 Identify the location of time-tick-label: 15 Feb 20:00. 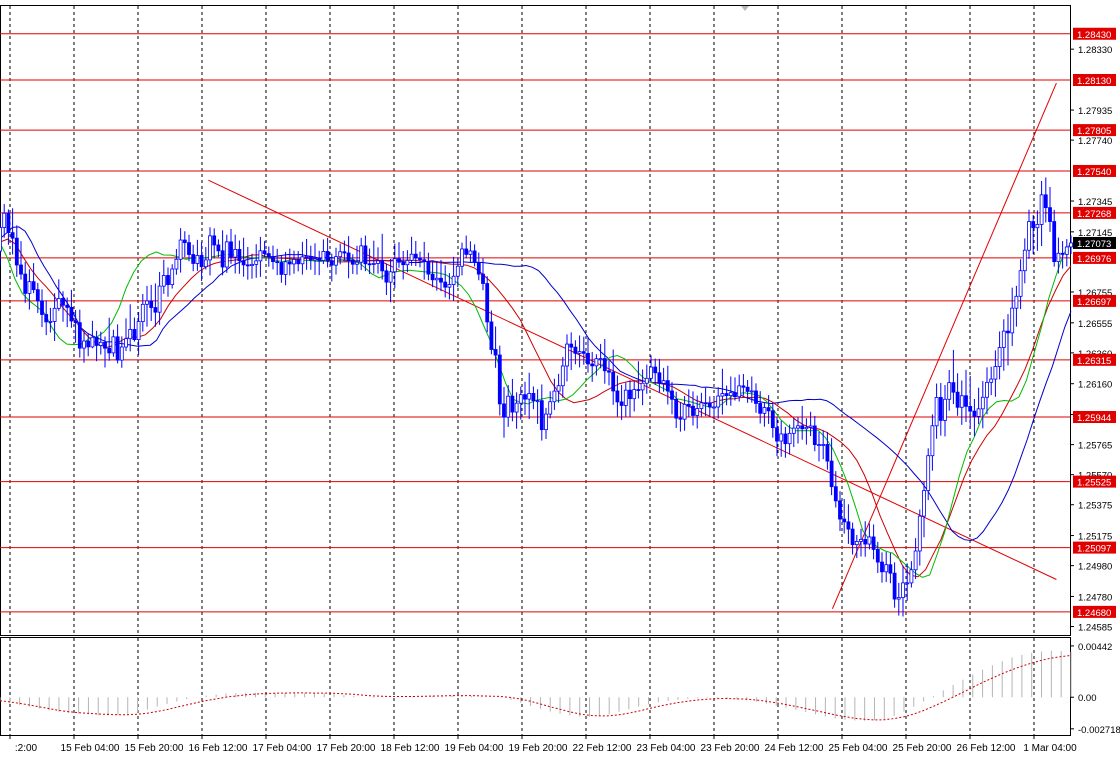
(154, 748).